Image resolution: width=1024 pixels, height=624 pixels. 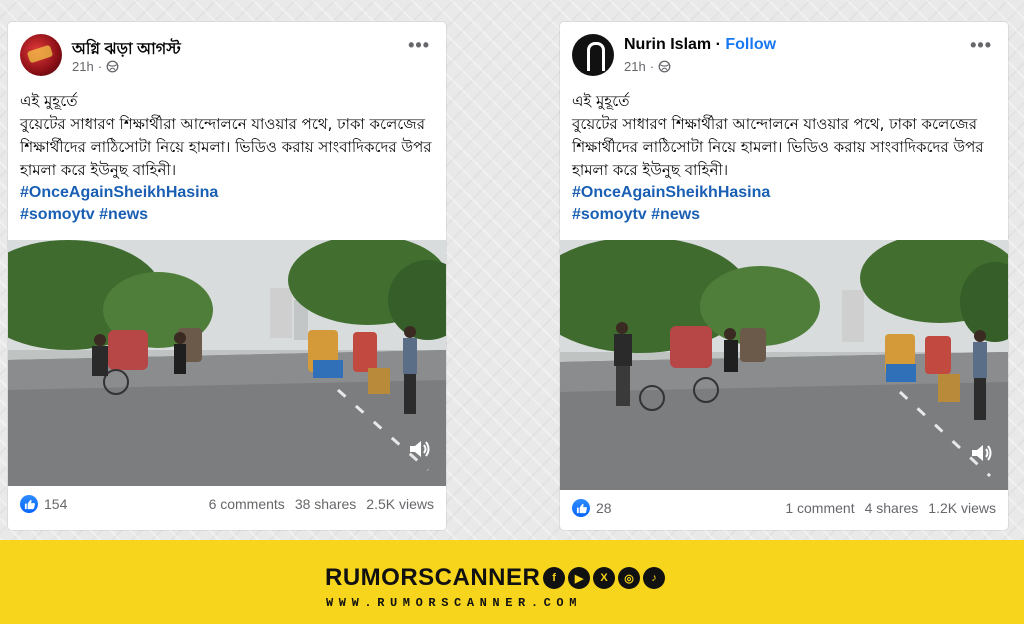 I want to click on tiktok-icon: ♪, so click(x=654, y=578).